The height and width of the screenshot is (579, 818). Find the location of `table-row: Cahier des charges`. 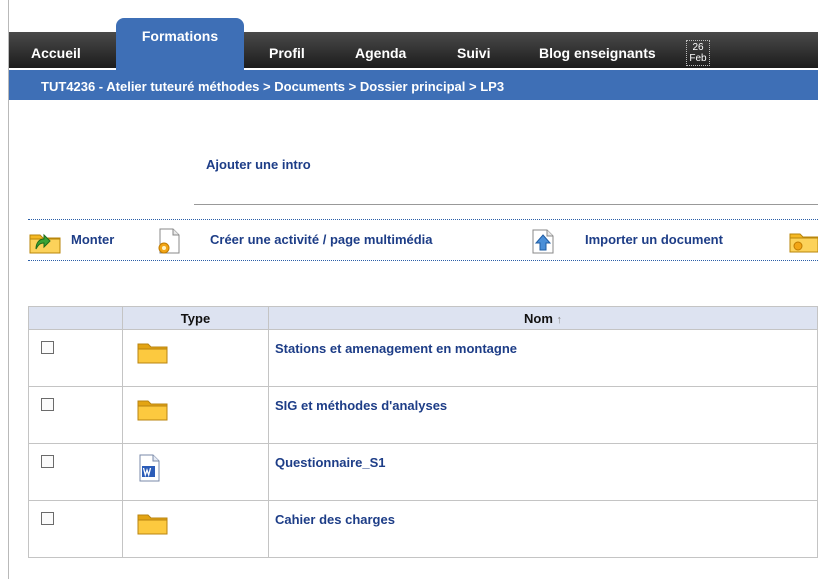

table-row: Cahier des charges is located at coordinates (423, 529).